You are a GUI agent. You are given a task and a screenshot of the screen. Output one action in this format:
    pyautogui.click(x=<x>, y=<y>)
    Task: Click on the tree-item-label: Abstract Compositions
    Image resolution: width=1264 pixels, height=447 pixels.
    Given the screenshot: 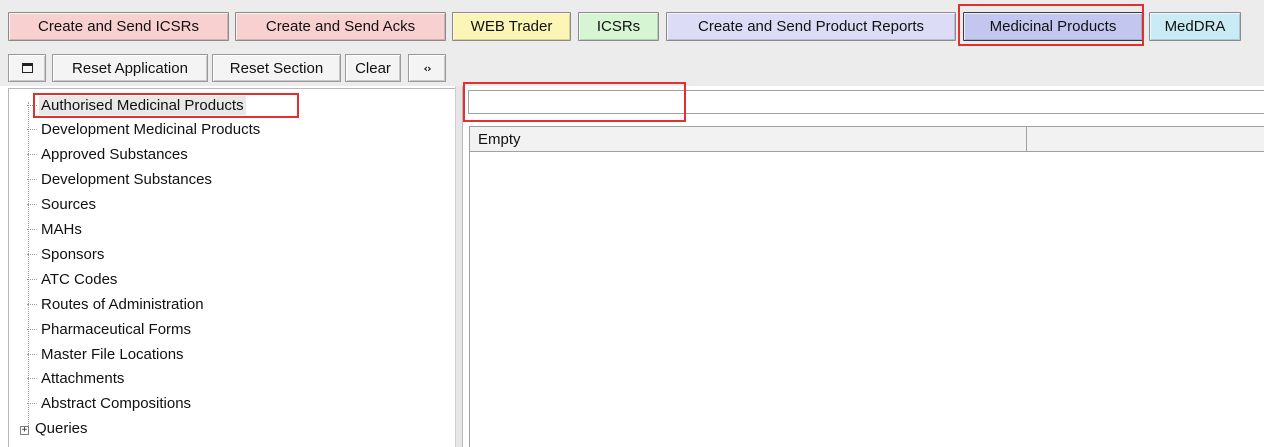 What is the action you would take?
    pyautogui.click(x=116, y=404)
    